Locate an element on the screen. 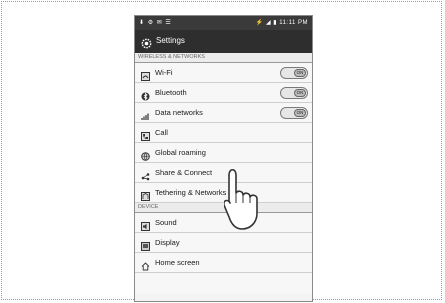 The height and width of the screenshot is (303, 445). share-icon is located at coordinates (145, 174).